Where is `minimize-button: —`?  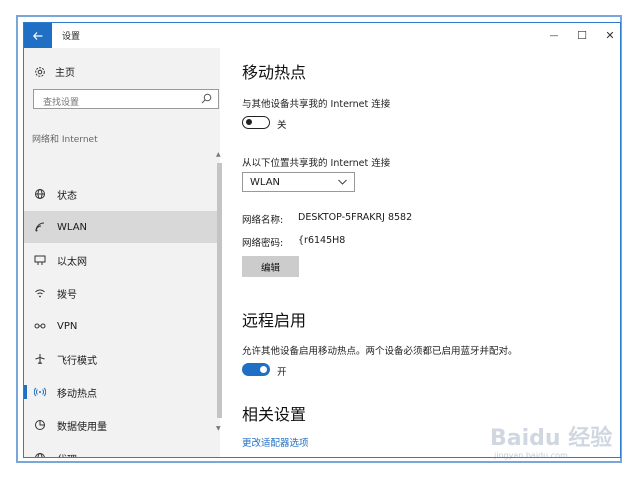
minimize-button: — is located at coordinates (554, 35).